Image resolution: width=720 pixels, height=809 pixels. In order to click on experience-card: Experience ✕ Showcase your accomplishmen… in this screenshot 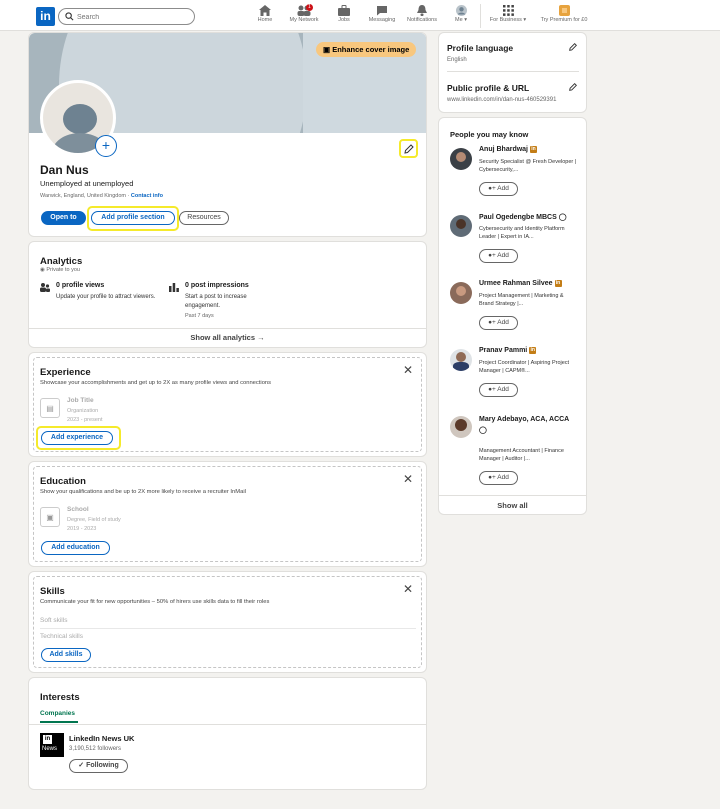, I will do `click(227, 404)`.